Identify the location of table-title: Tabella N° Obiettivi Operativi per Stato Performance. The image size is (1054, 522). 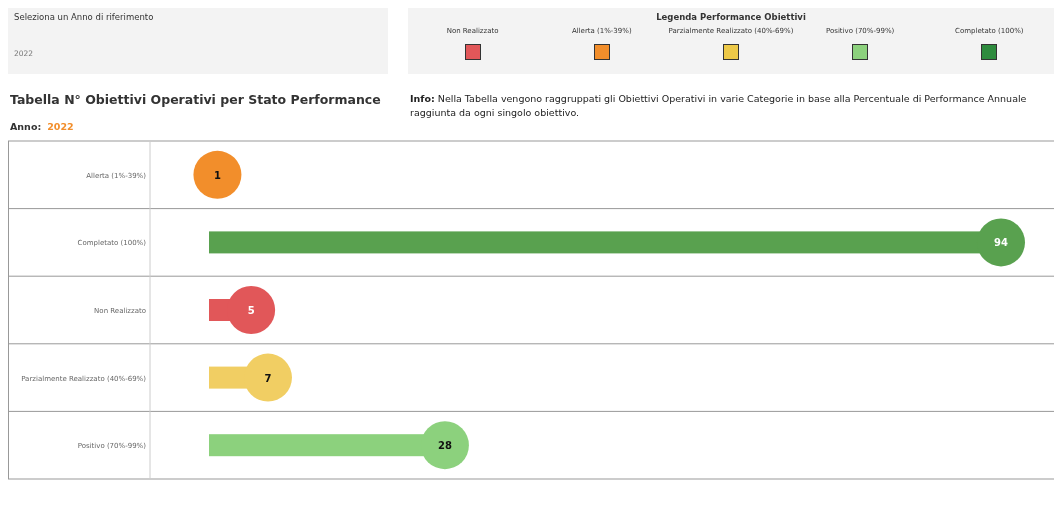
(196, 99).